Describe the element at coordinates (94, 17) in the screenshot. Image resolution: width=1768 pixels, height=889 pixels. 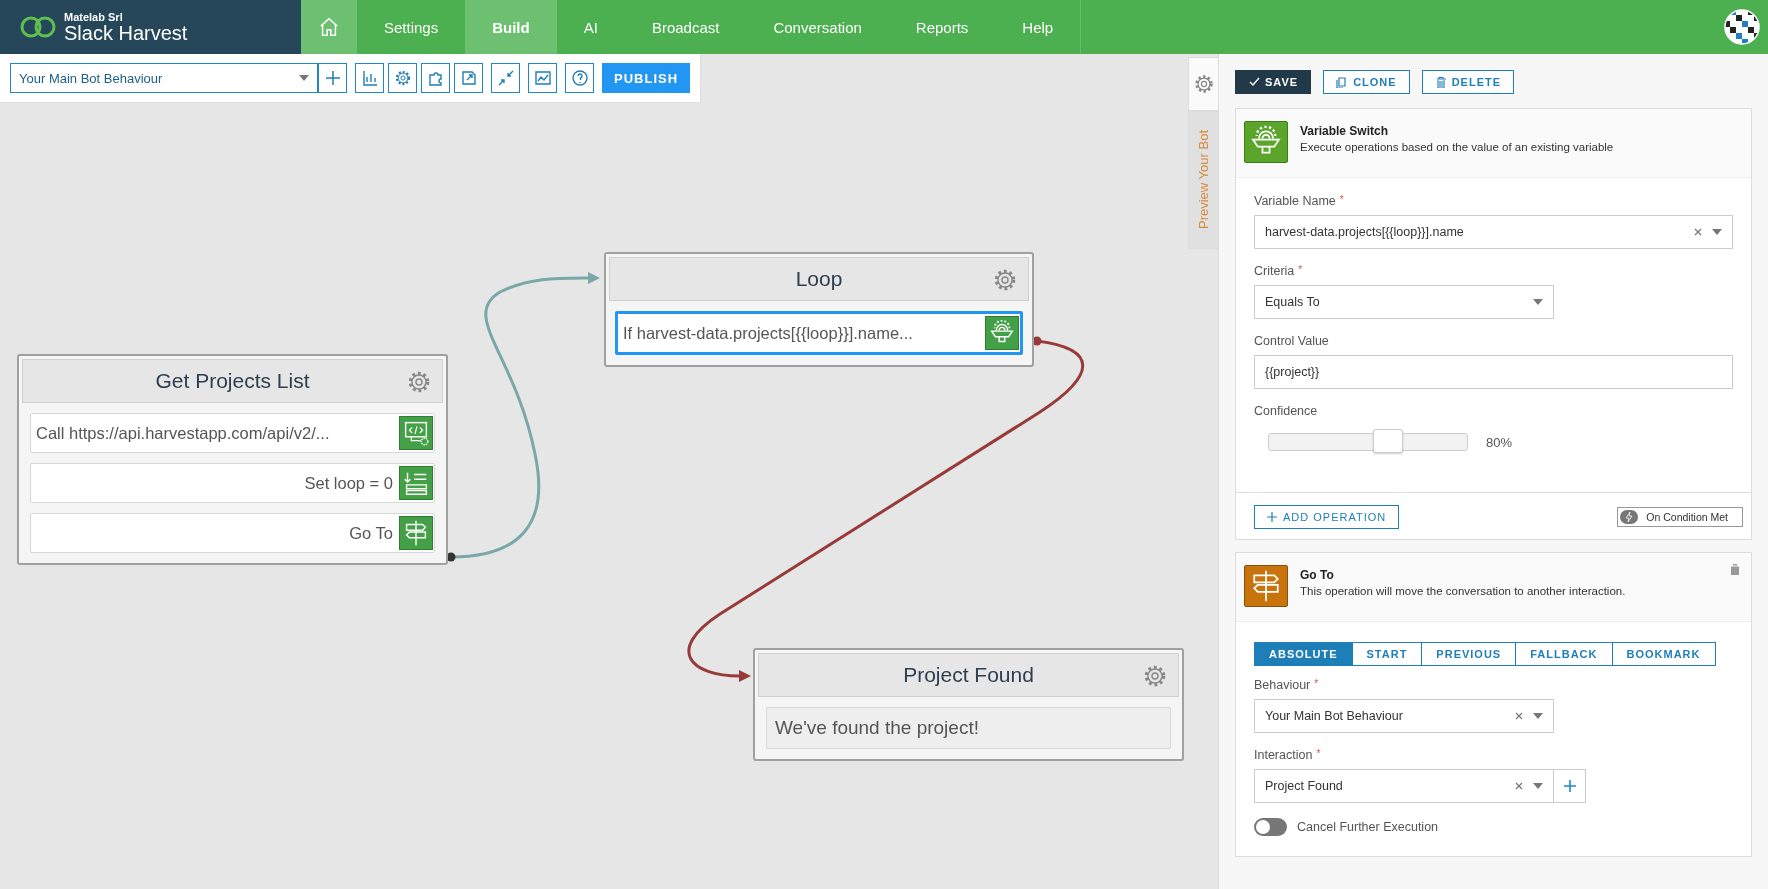
I see `company-name: Matelab Srl` at that location.